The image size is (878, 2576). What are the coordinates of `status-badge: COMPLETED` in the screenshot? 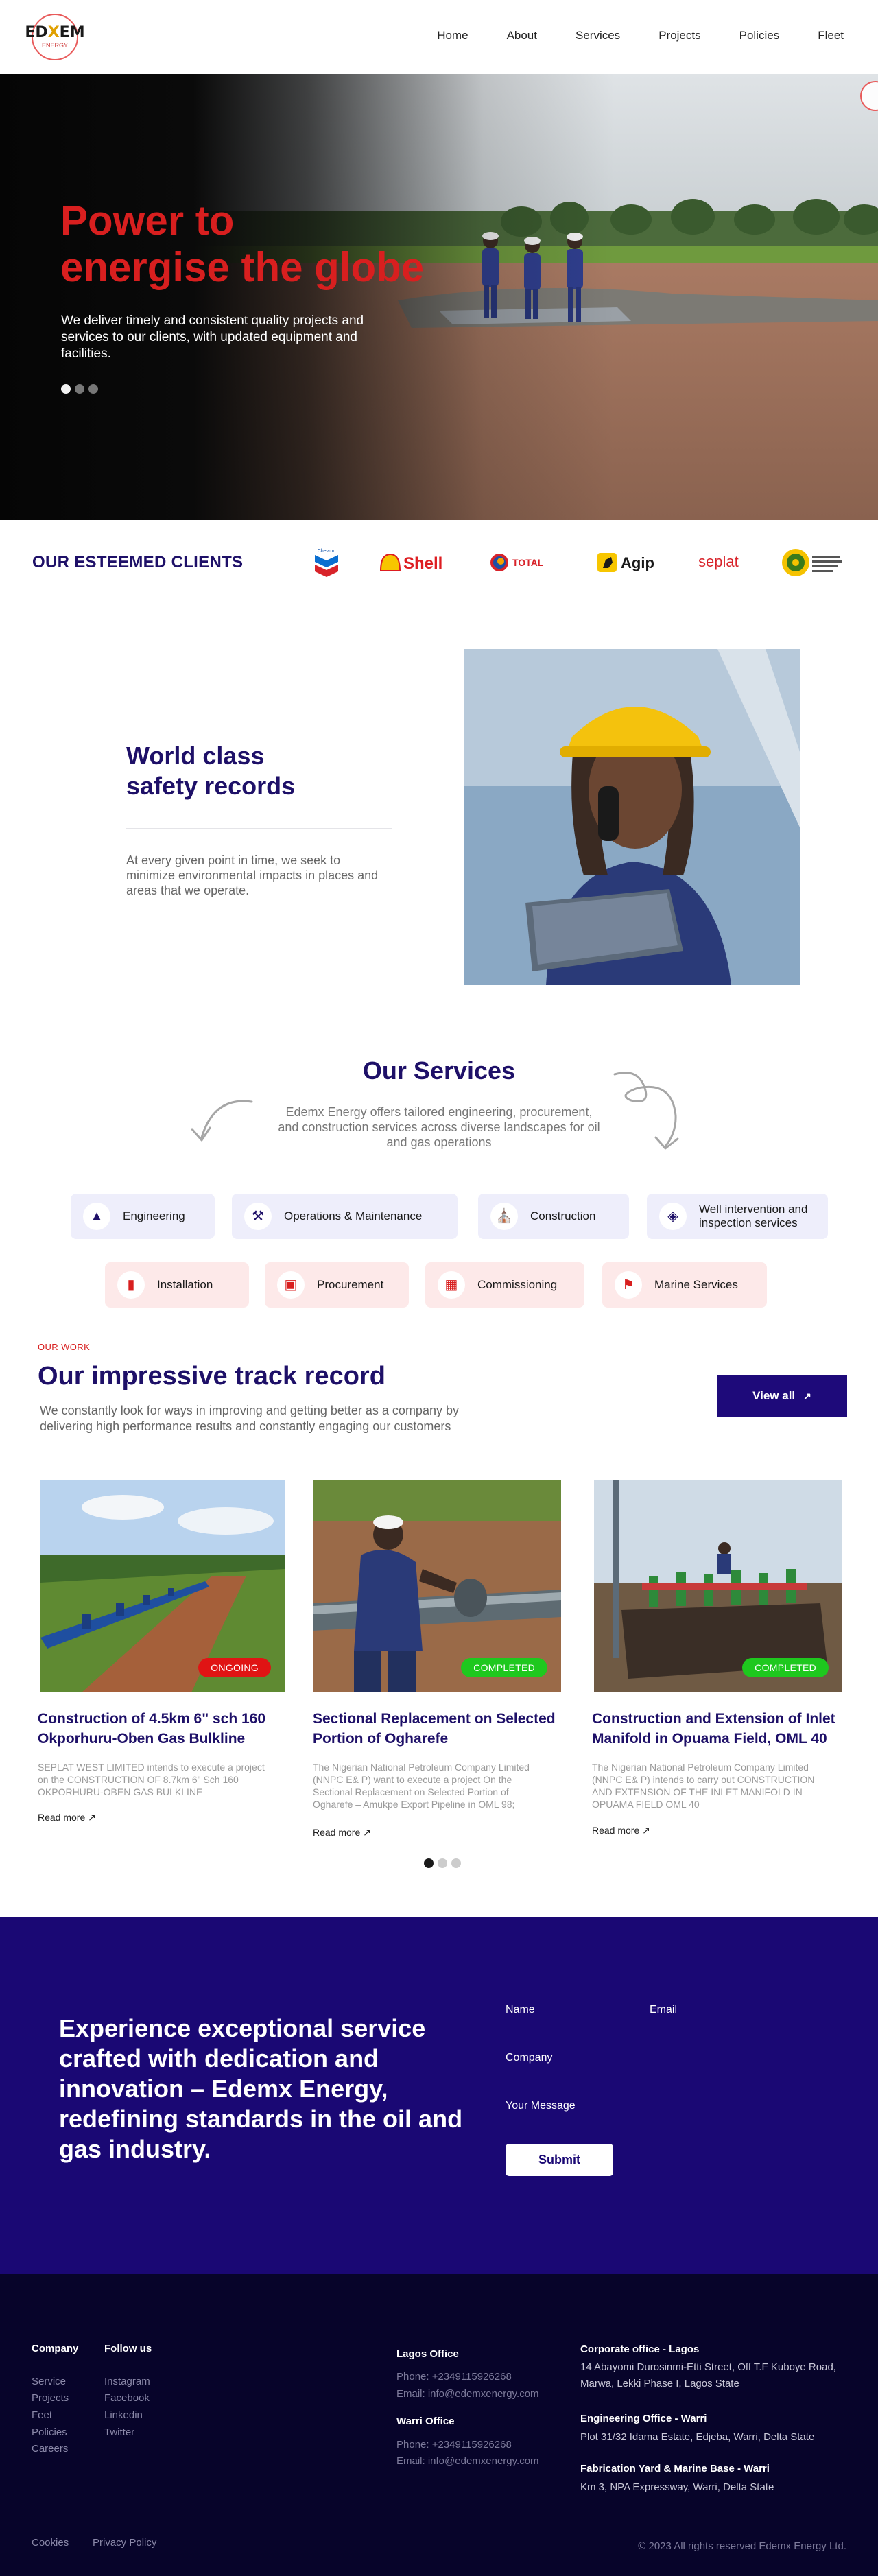 It's located at (504, 1667).